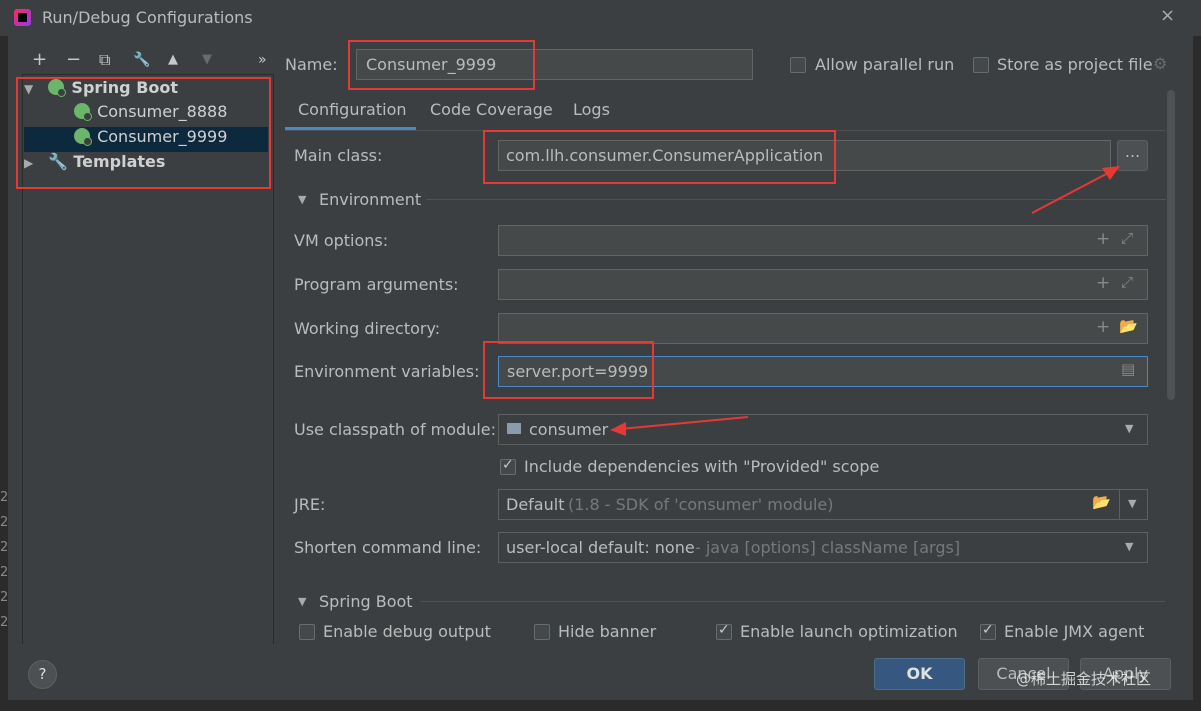 This screenshot has height=711, width=1201. I want to click on jre-label: JRE:, so click(310, 504).